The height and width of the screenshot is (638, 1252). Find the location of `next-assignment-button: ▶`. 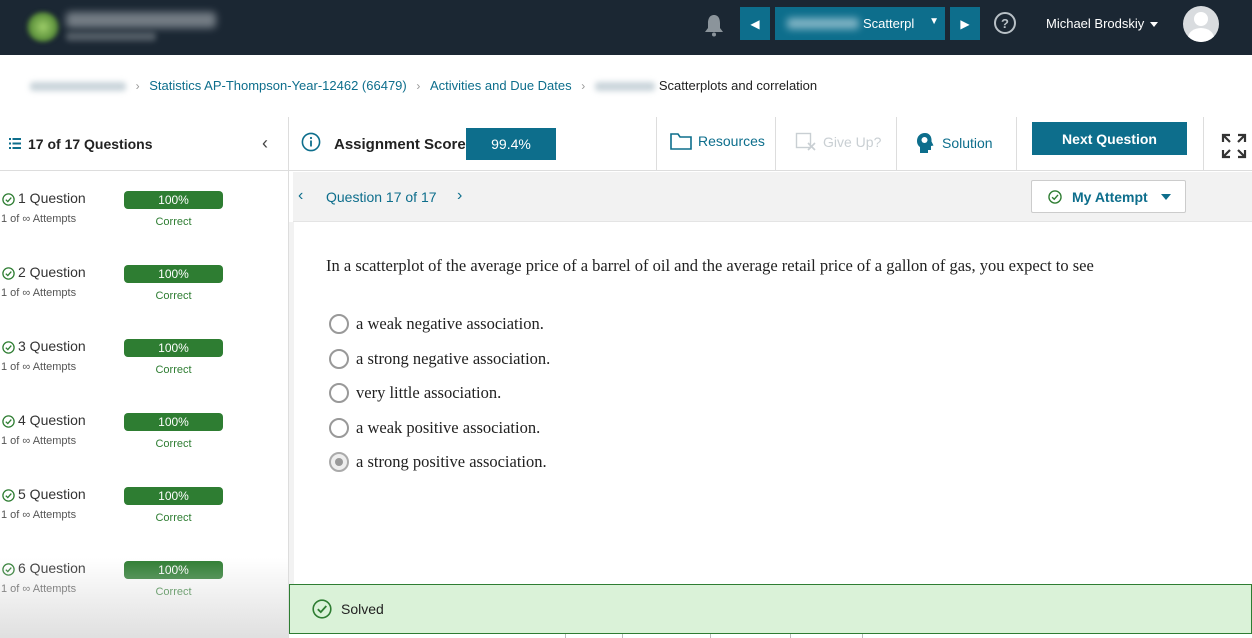

next-assignment-button: ▶ is located at coordinates (965, 23).